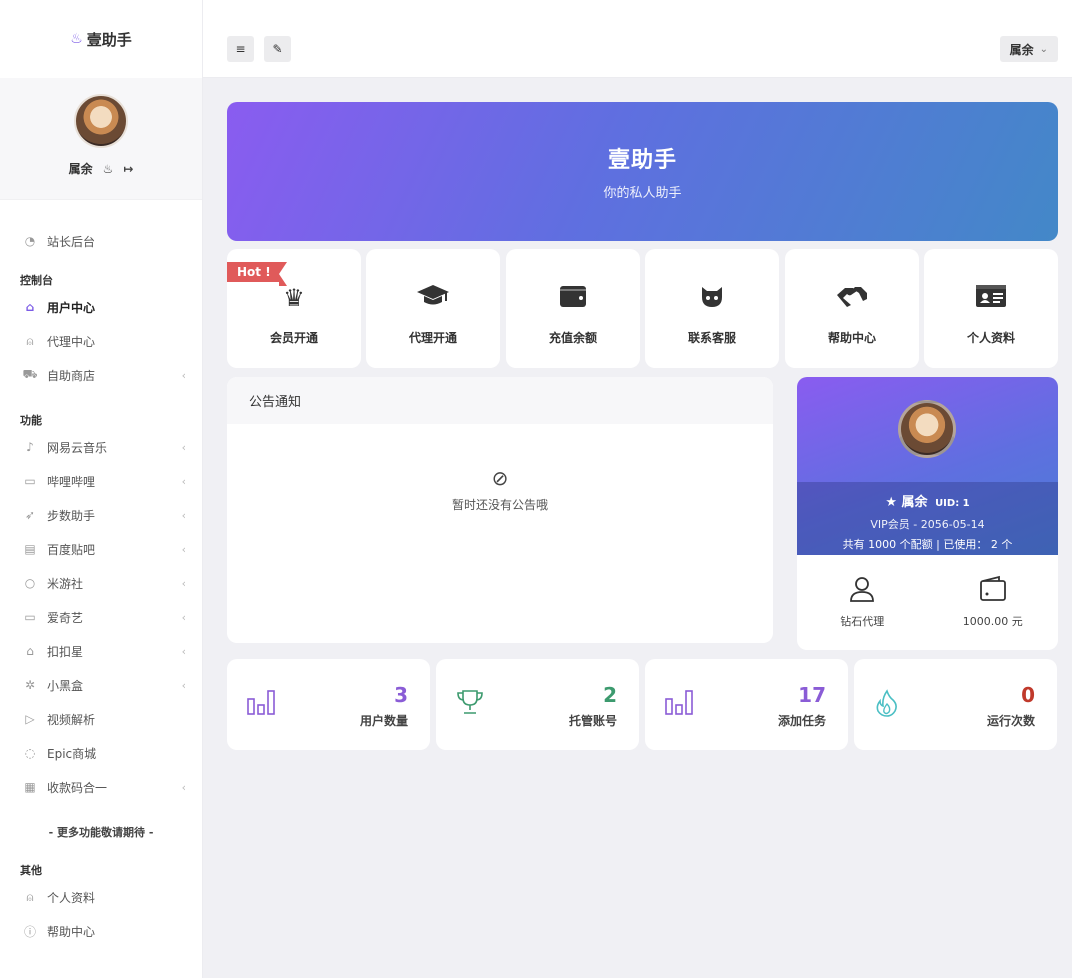 The height and width of the screenshot is (978, 1072). What do you see at coordinates (433, 298) in the screenshot?
I see `graduation-cap-icon` at bounding box center [433, 298].